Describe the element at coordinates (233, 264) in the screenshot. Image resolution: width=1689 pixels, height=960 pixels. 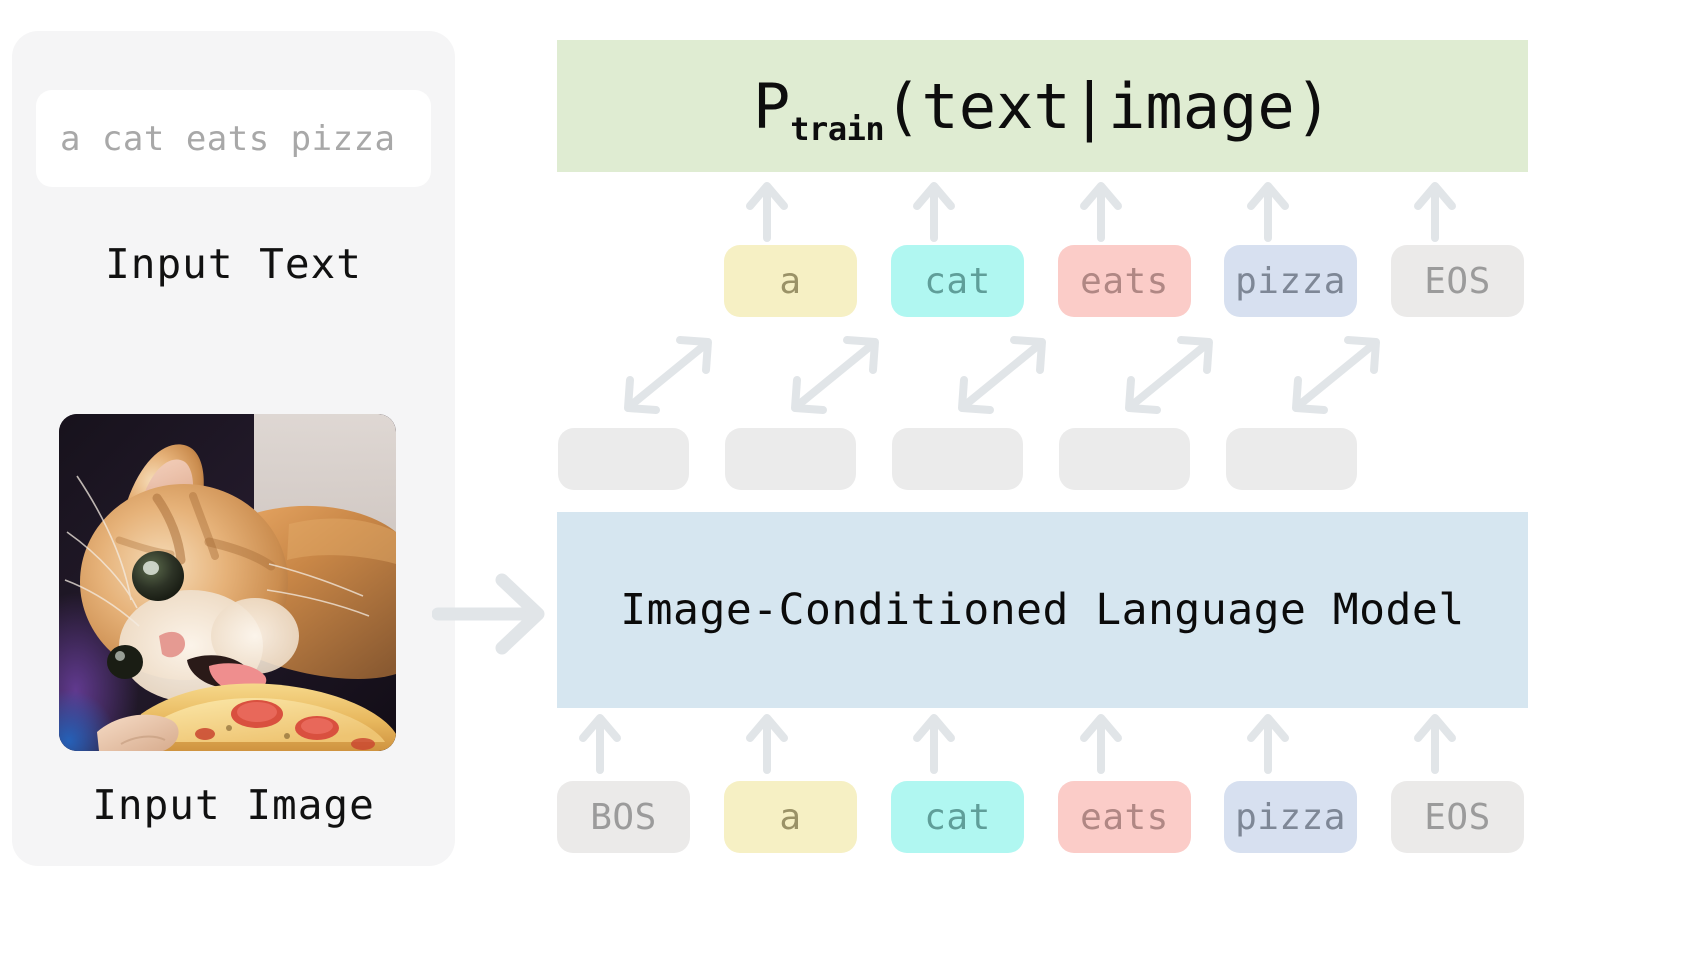
I see `input-text-caption: Input Text` at that location.